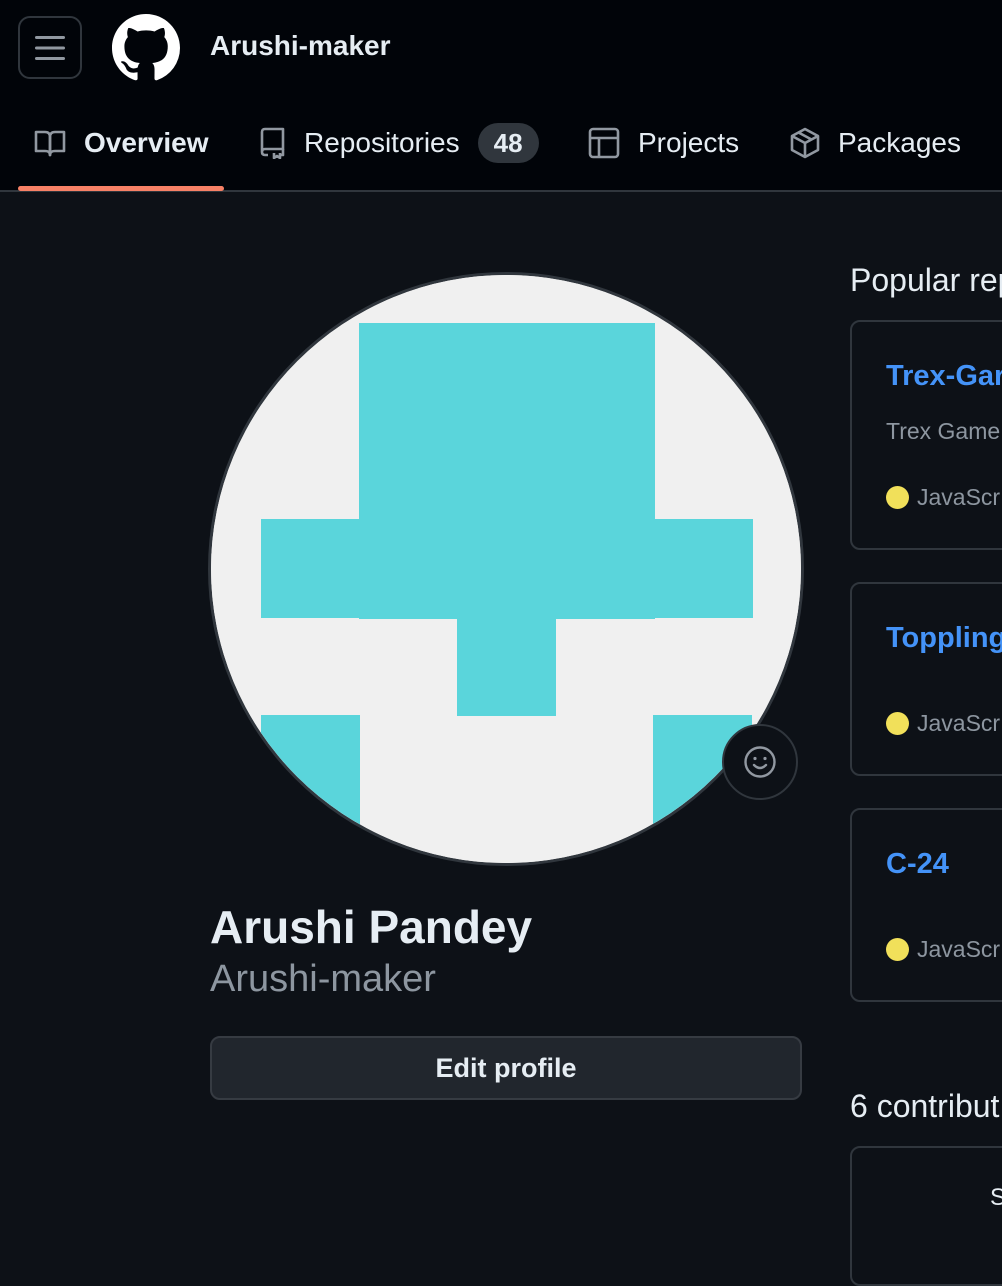 This screenshot has width=1002, height=1286. What do you see at coordinates (604, 143) in the screenshot?
I see `table-icon` at bounding box center [604, 143].